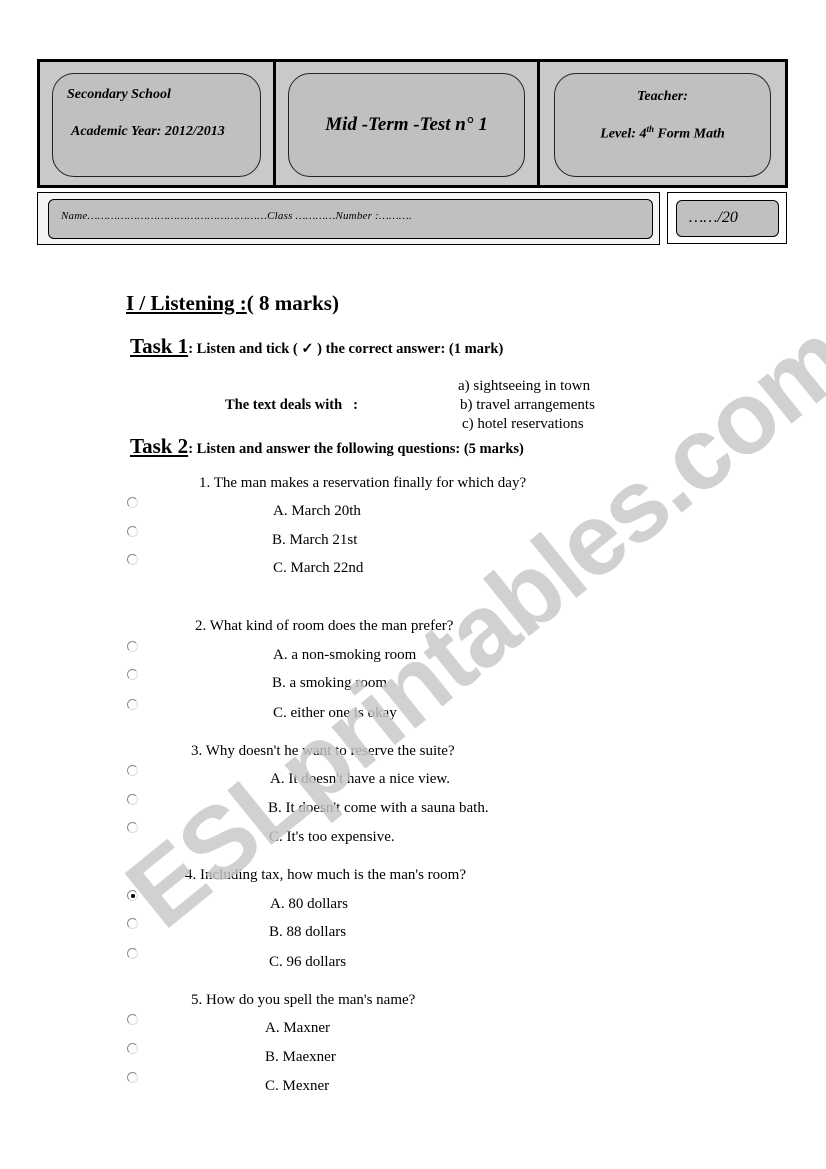  I want to click on title-box: Mid -Term -Test n° 1, so click(406, 125).